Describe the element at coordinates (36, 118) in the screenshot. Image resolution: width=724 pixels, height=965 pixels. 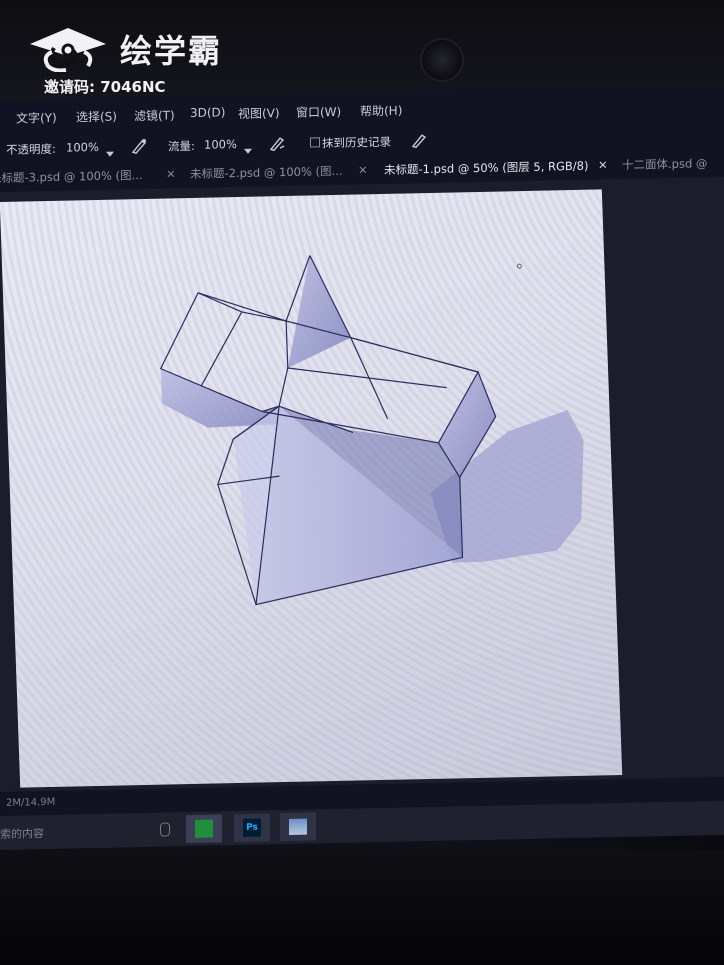
I see `menu-item-type: 文字(Y)` at that location.